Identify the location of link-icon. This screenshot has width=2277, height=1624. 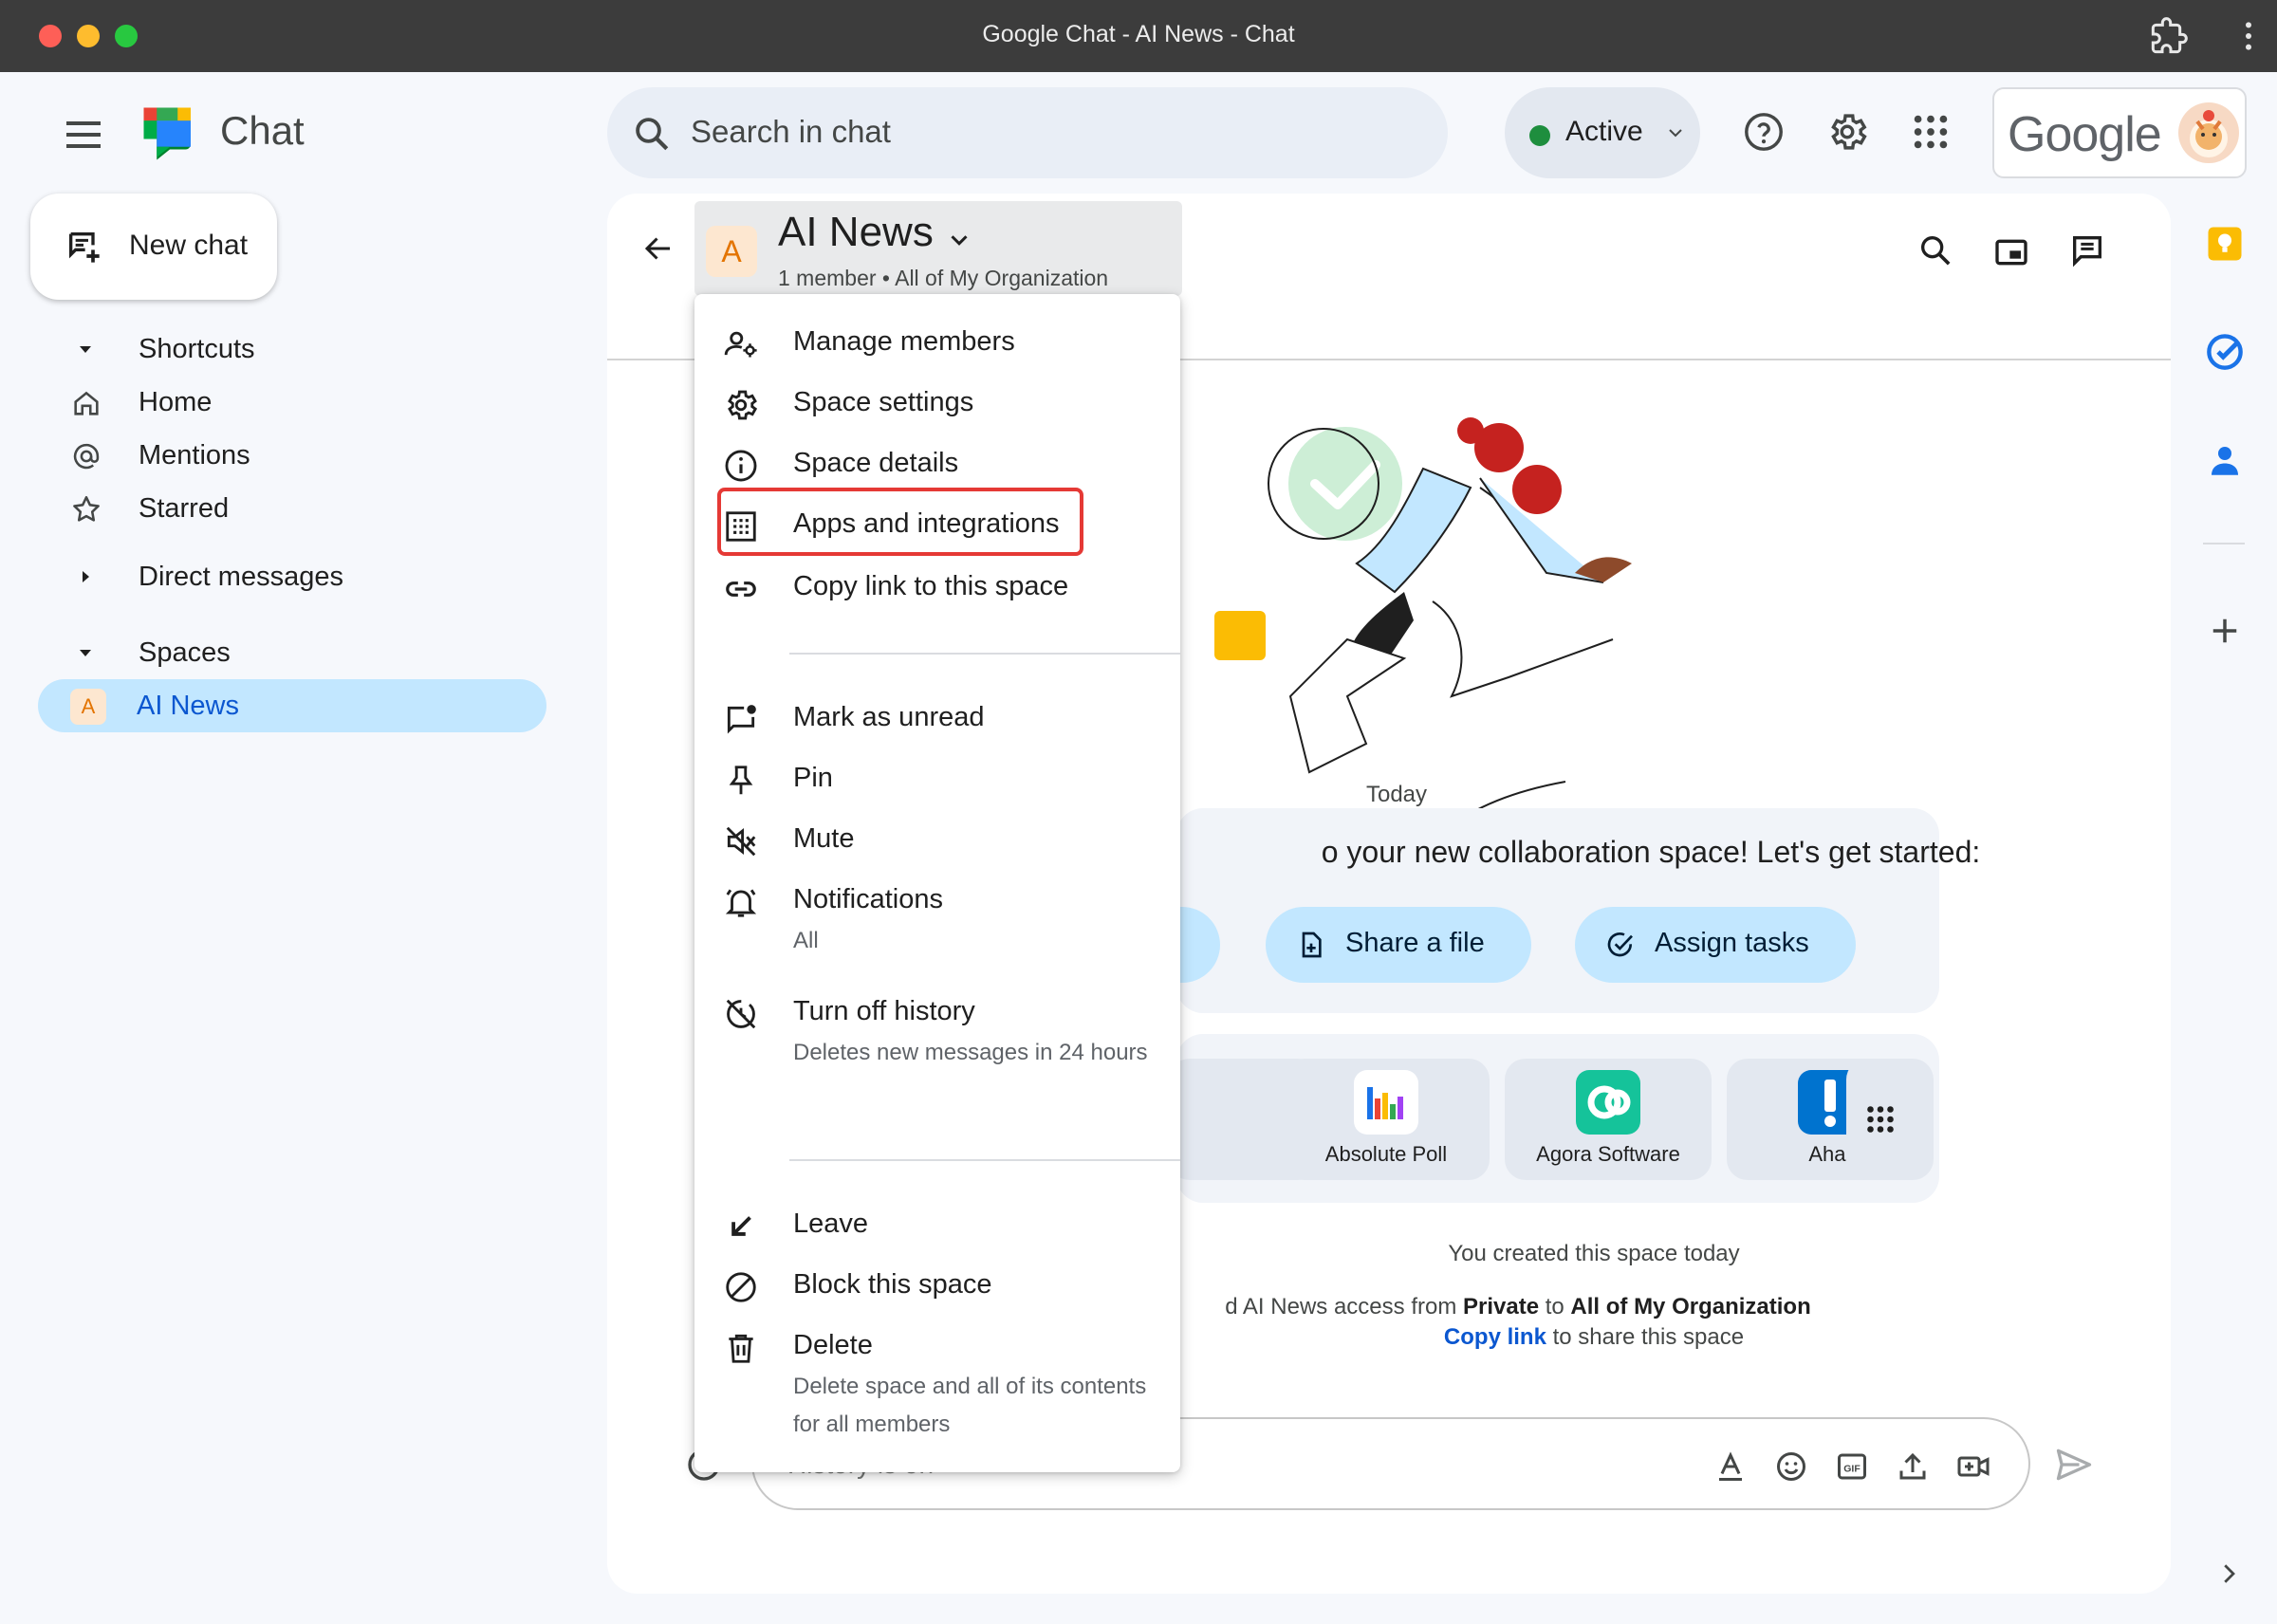
(741, 589).